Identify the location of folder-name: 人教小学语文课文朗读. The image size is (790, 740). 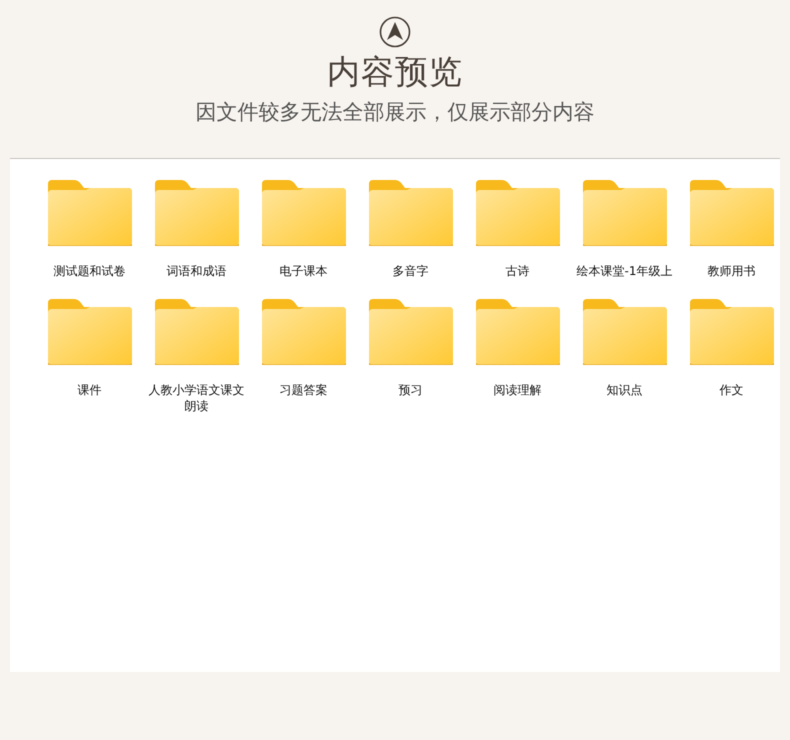
(196, 398).